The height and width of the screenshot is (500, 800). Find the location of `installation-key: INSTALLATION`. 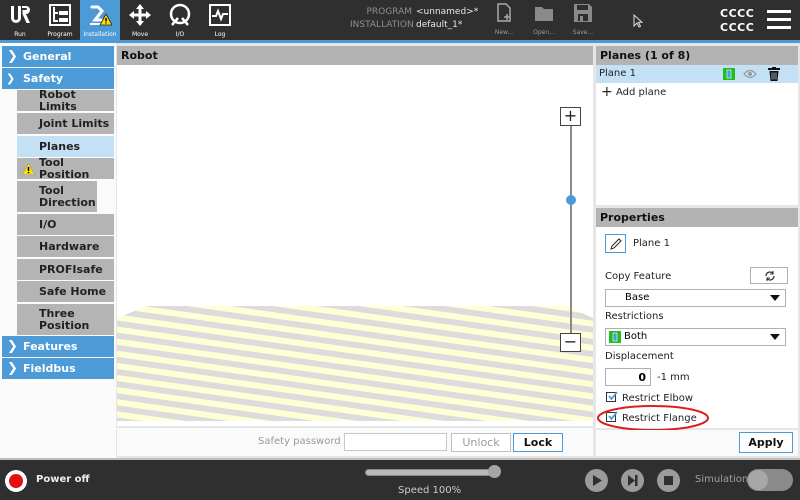

installation-key: INSTALLATION is located at coordinates (382, 25).